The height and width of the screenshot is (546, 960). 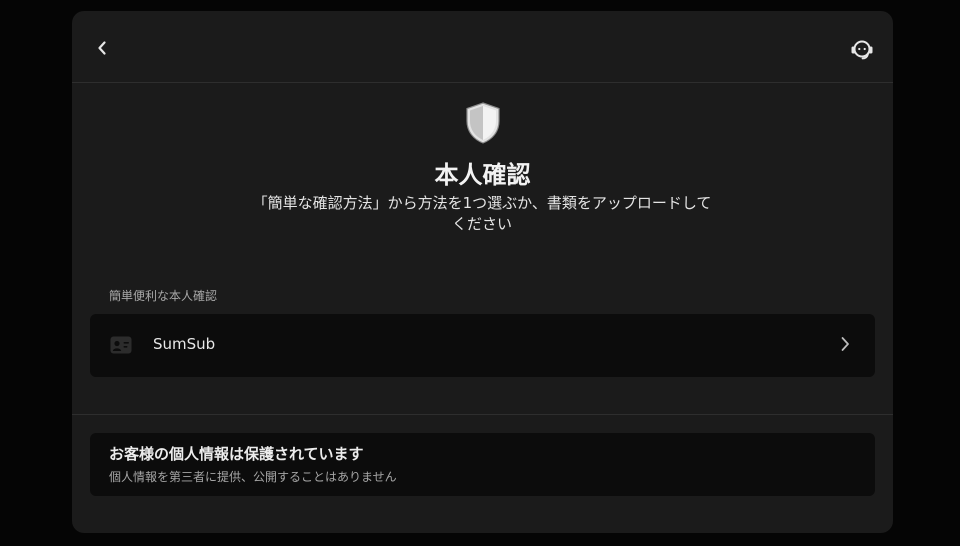 I want to click on shield-icon, so click(x=483, y=123).